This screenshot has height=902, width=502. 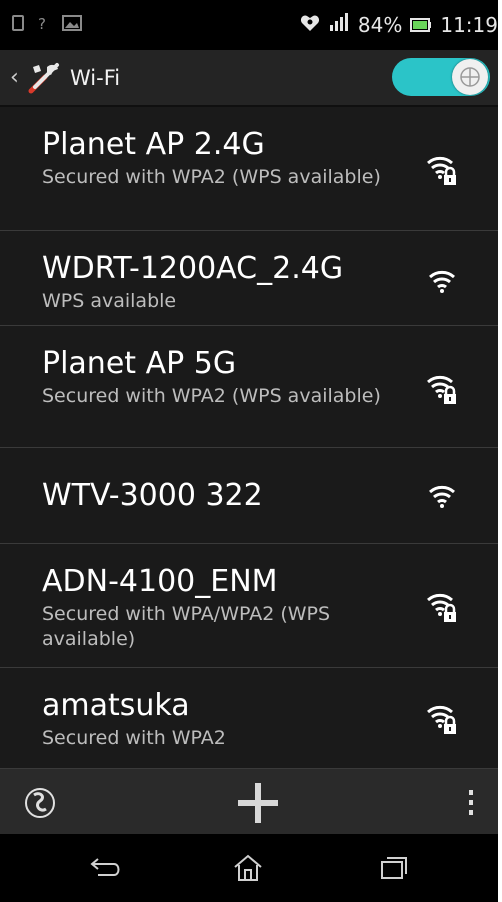 I want to click on wps-icon, so click(x=40, y=803).